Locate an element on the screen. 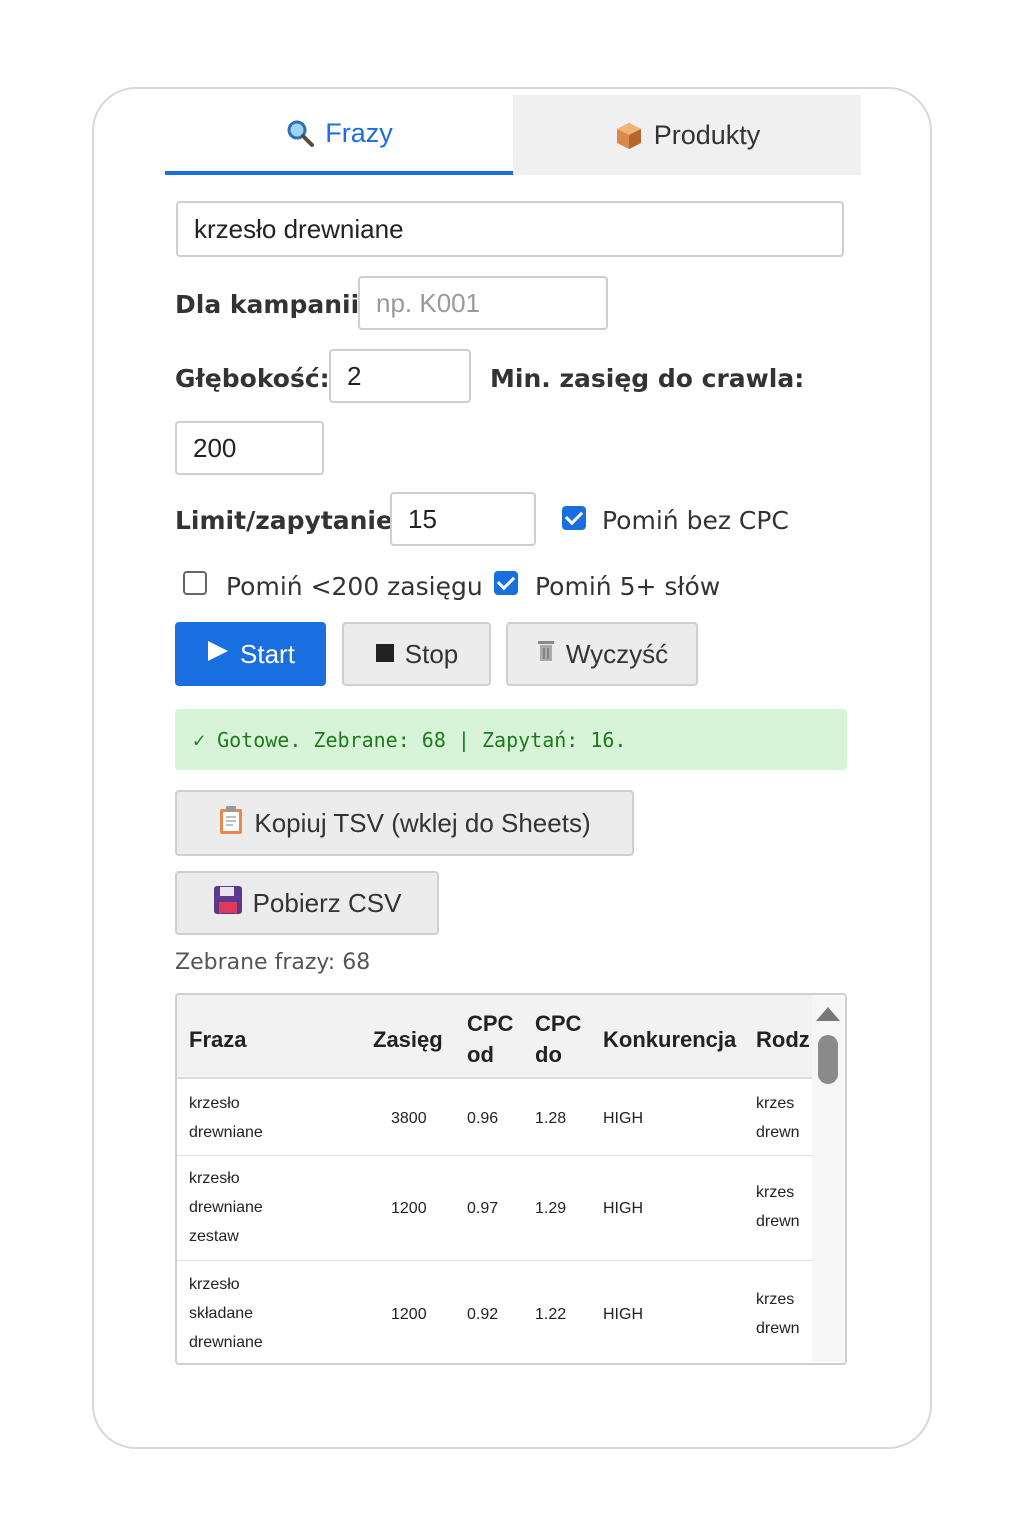 The width and height of the screenshot is (1024, 1536). col-zasieg: Zasięg is located at coordinates (408, 1039).